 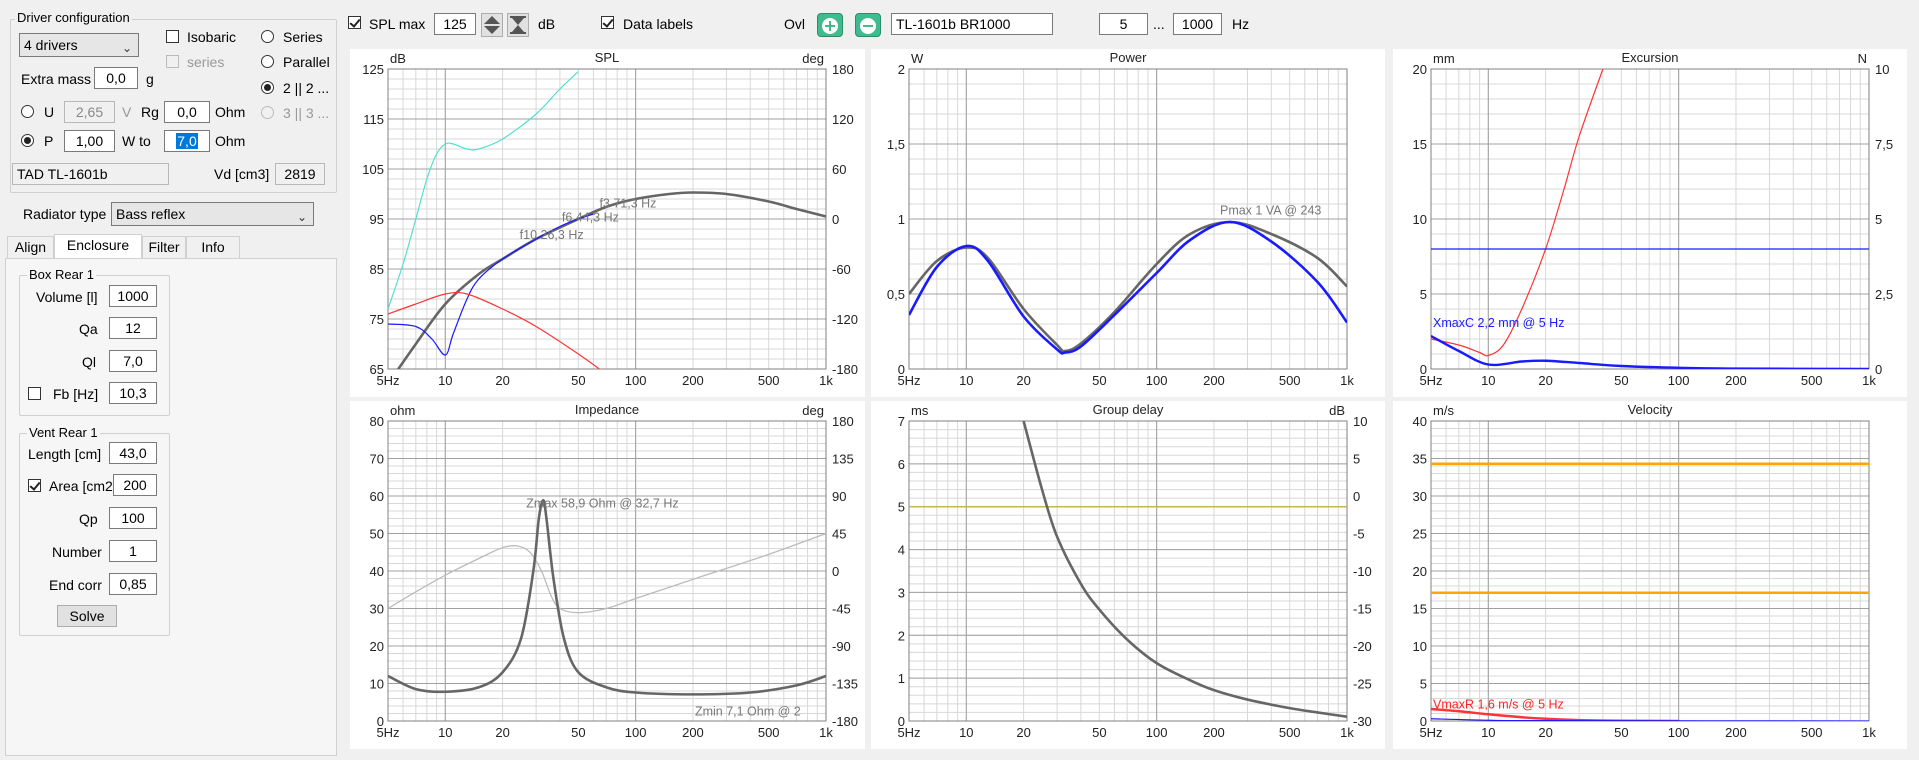 I want to click on ql-input: 7,0, so click(x=133, y=361).